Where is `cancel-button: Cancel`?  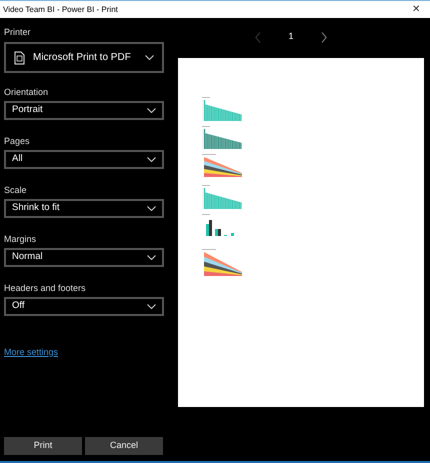 cancel-button: Cancel is located at coordinates (124, 446).